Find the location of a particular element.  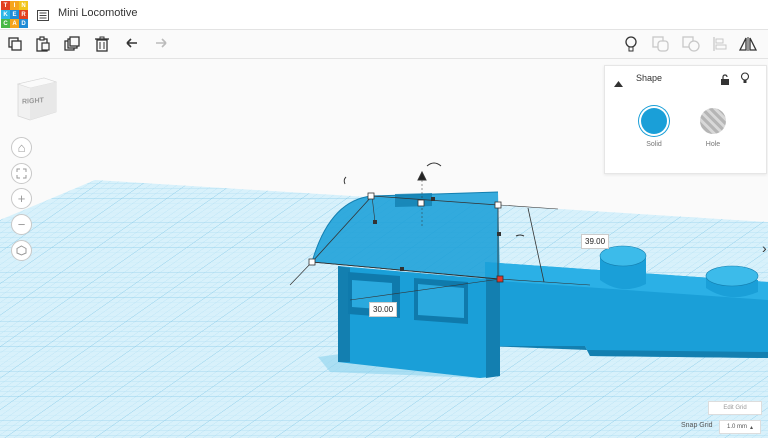

top-bar: TINKERCAD Mini Locomotive is located at coordinates (384, 15).